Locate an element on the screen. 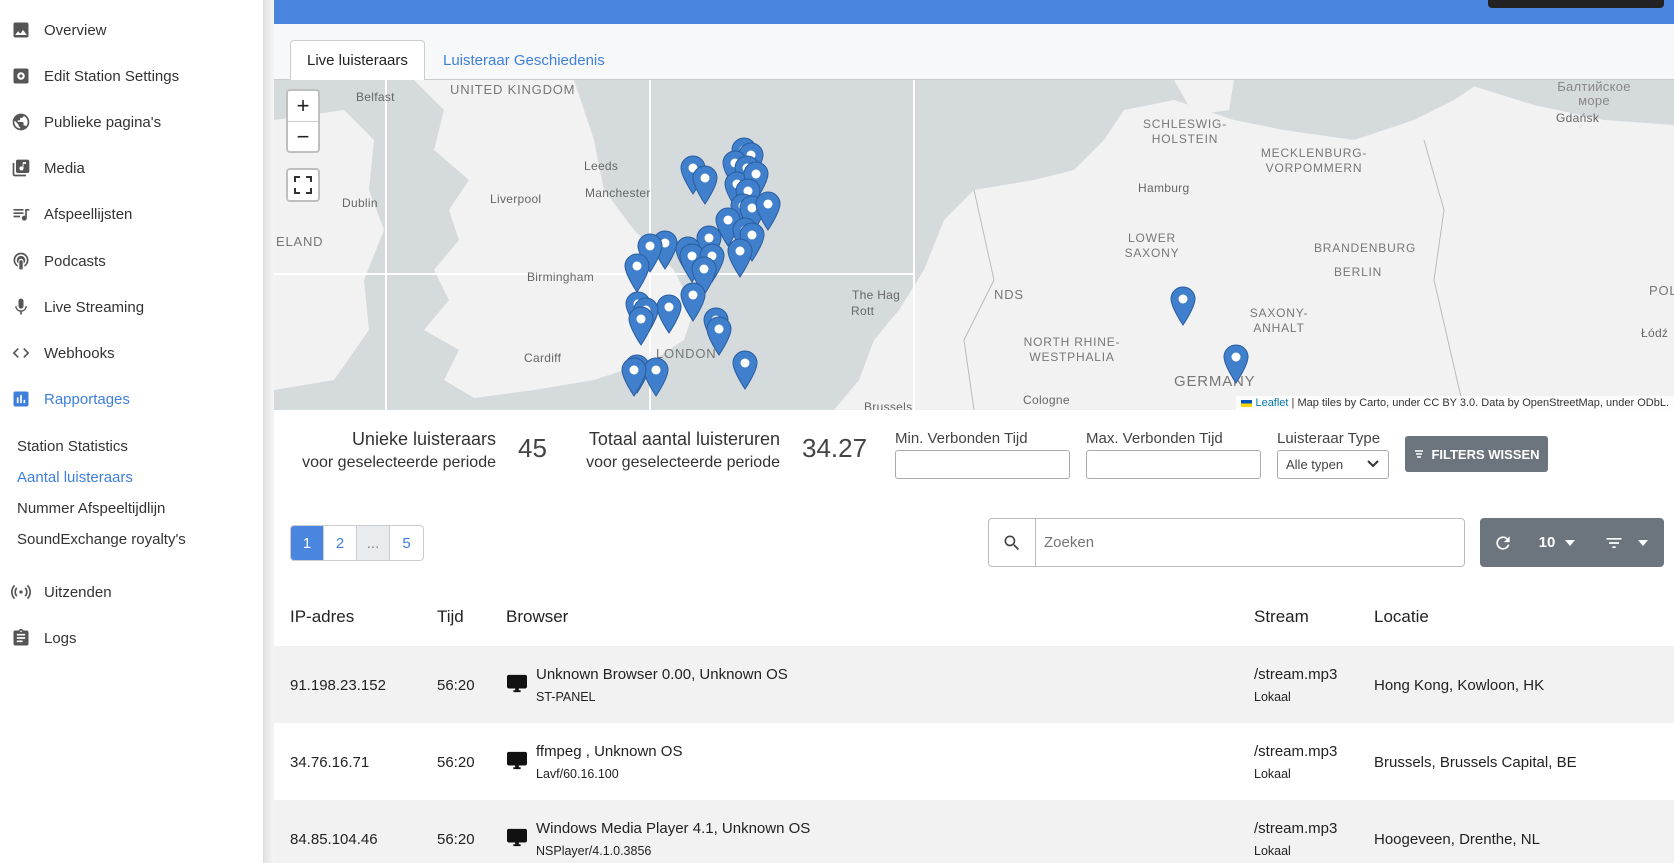  zoom-in-button: + is located at coordinates (303, 106).